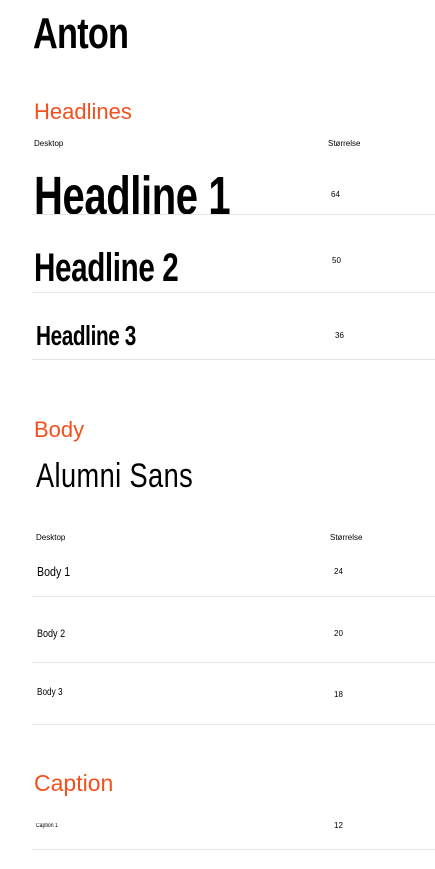 The height and width of the screenshot is (869, 435). What do you see at coordinates (81, 33) in the screenshot?
I see `typeface-title-primary: Anton` at bounding box center [81, 33].